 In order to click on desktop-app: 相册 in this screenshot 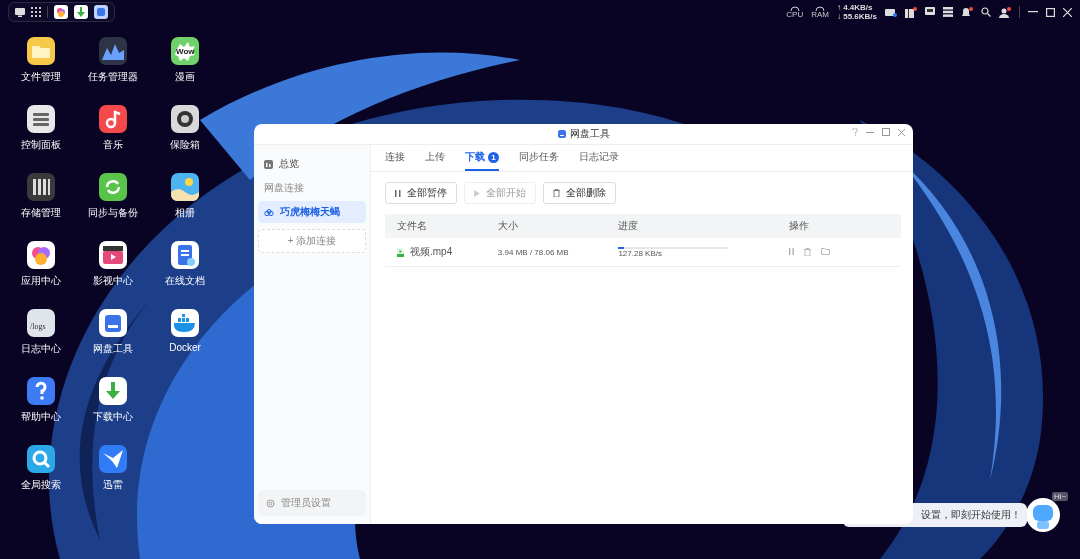, I will do `click(185, 198)`.